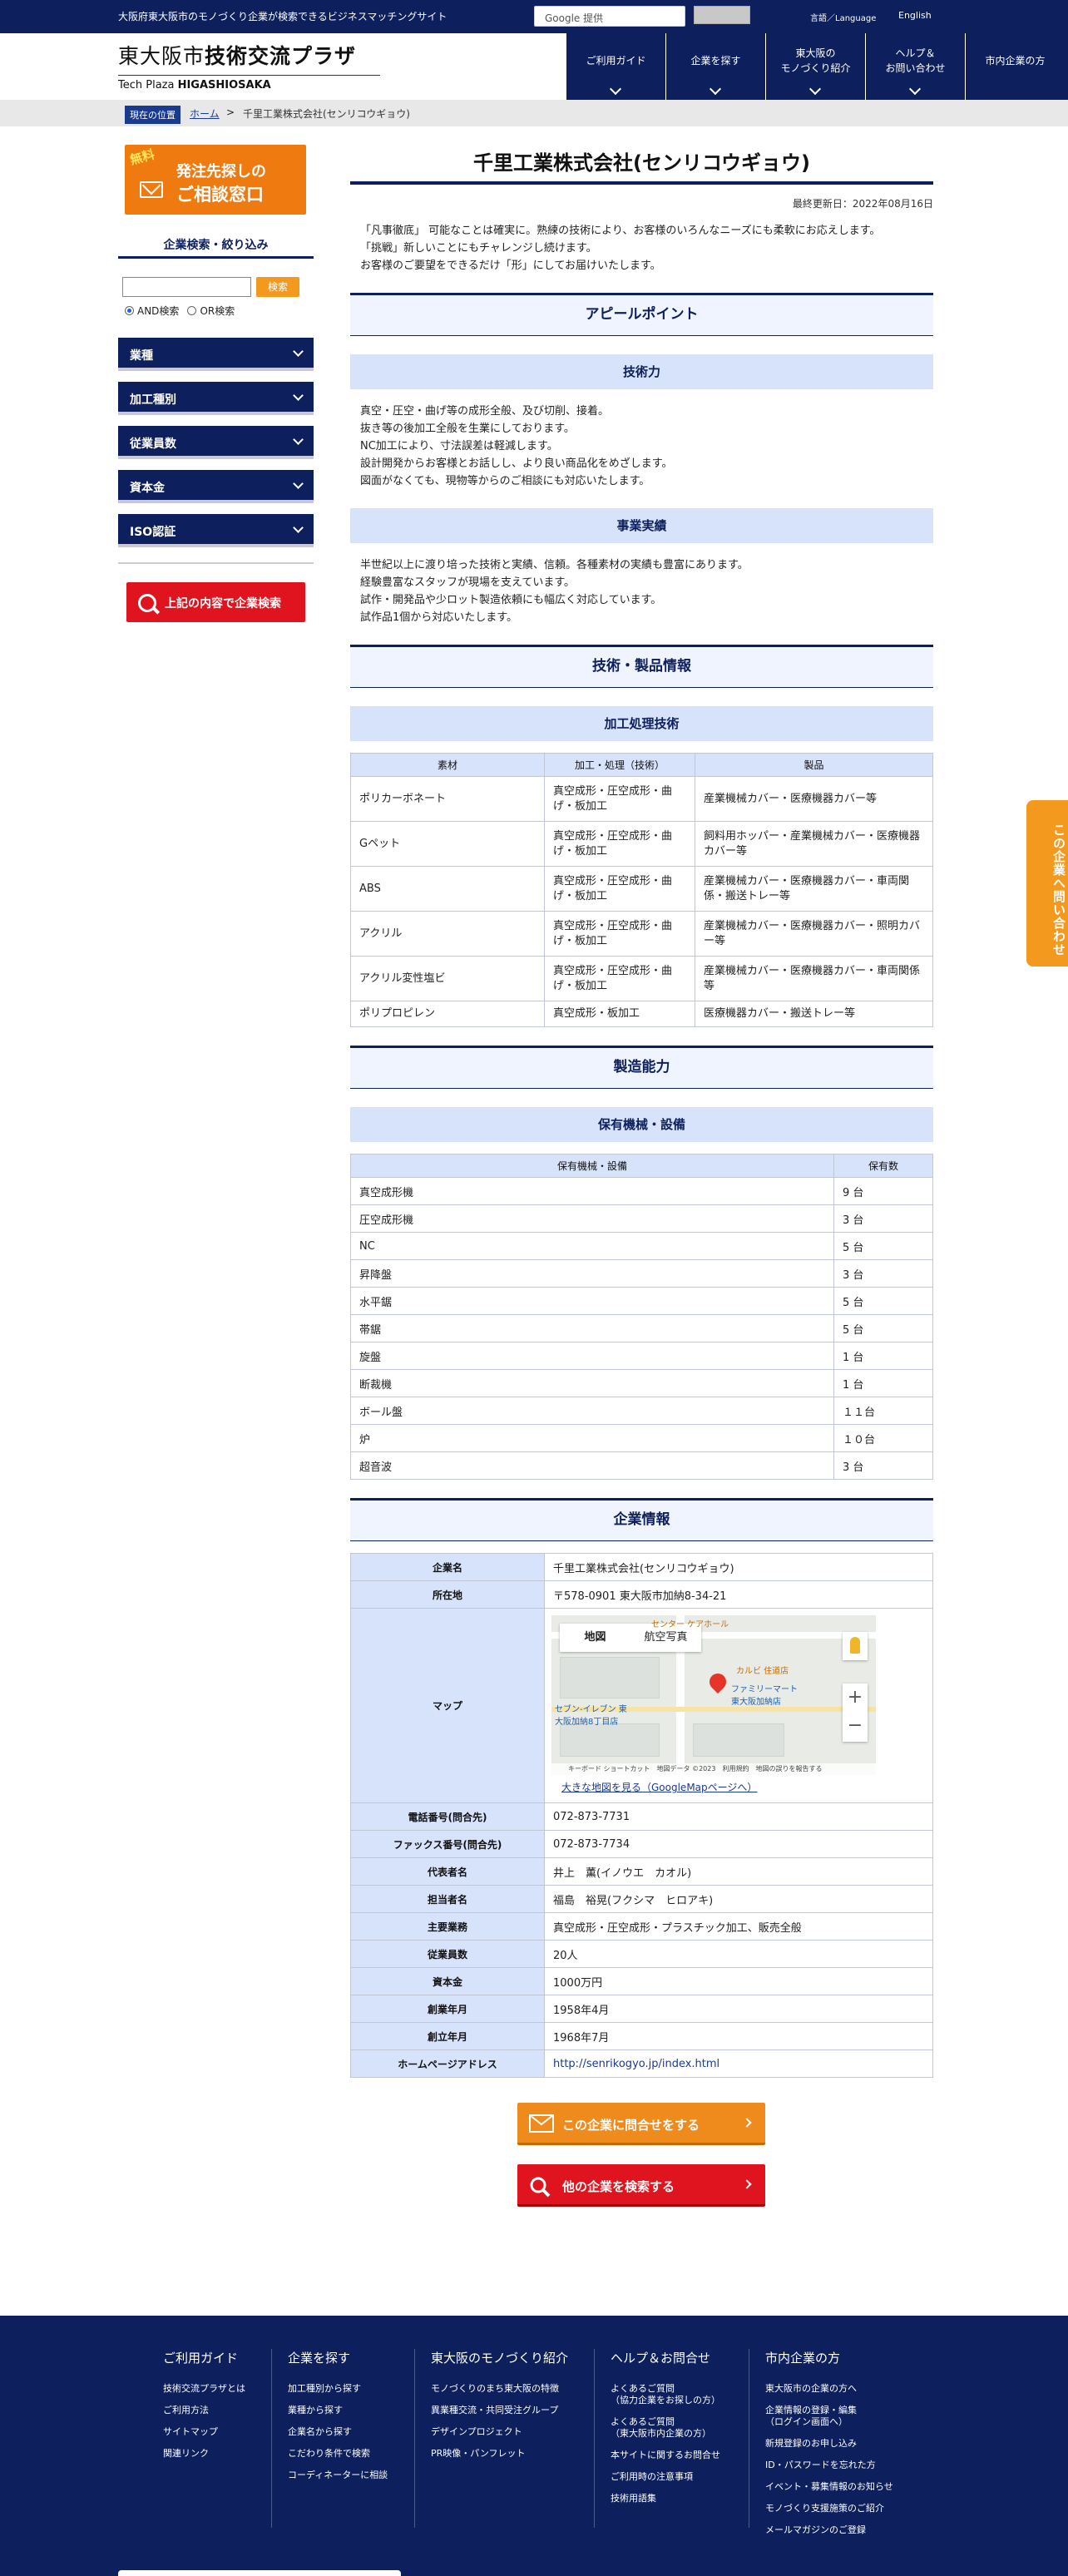  I want to click on nav-local-companies: 市内企業の方, so click(1015, 66).